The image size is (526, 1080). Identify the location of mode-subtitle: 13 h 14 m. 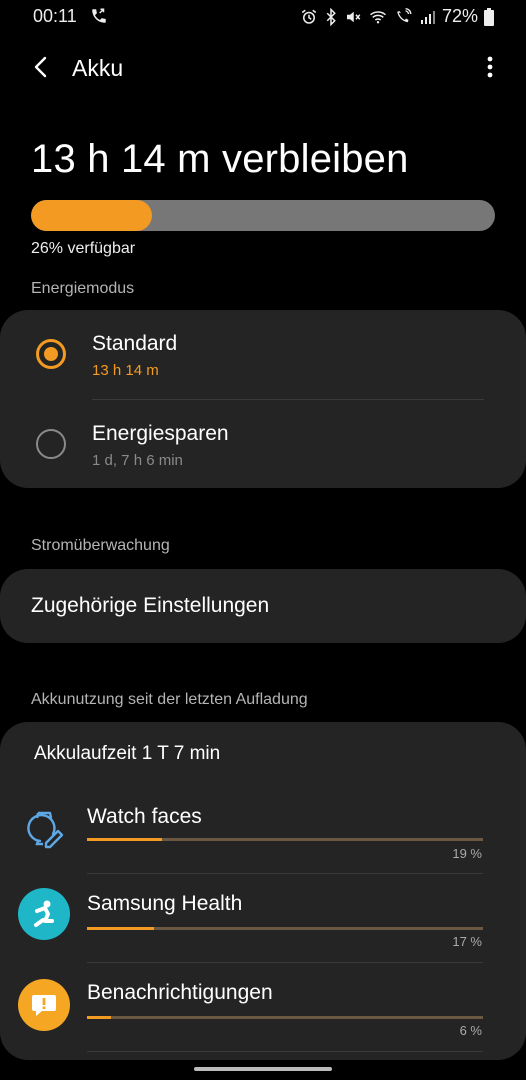
(125, 370).